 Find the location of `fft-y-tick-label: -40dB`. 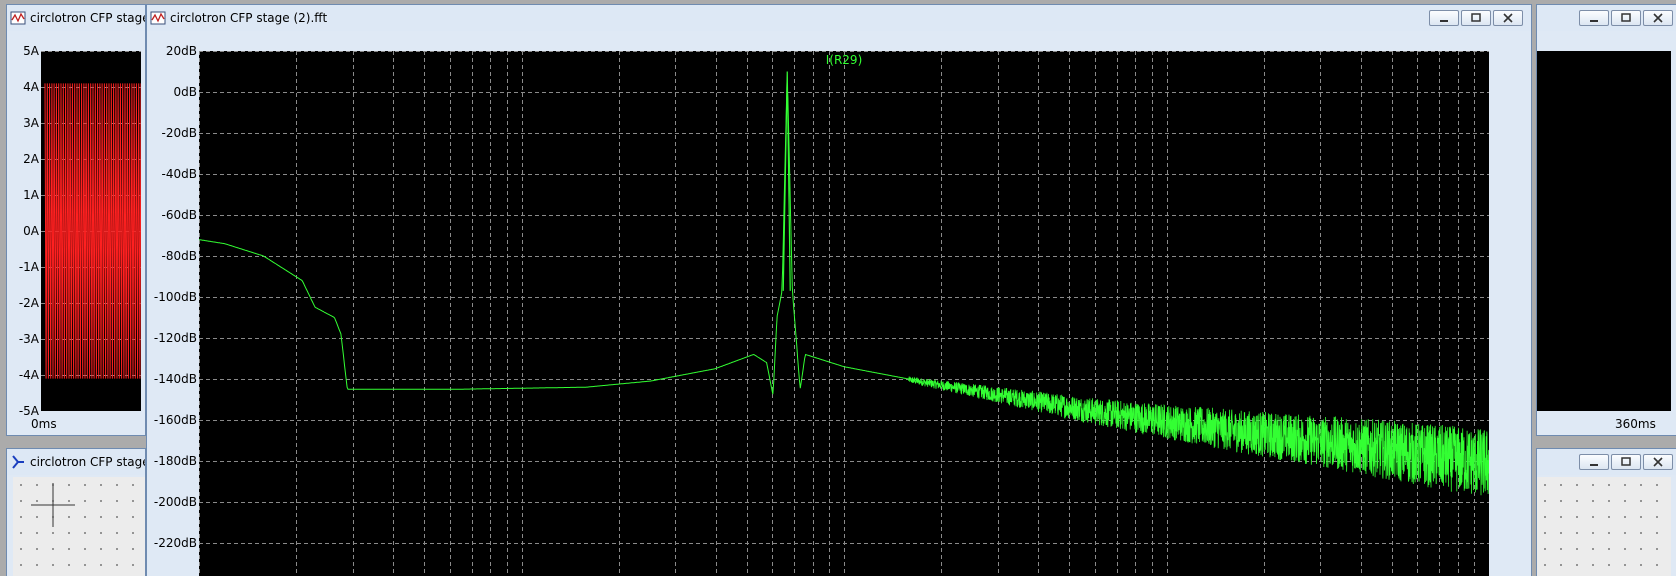

fft-y-tick-label: -40dB is located at coordinates (179, 174).